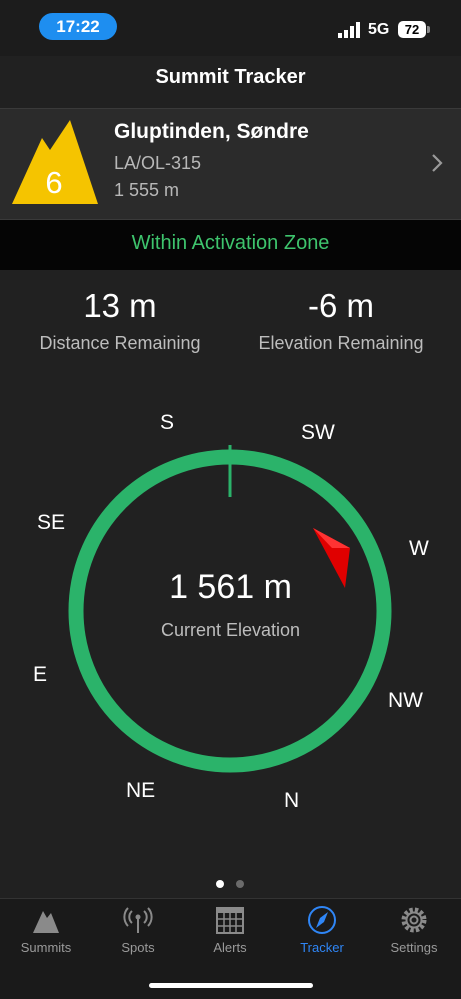 The image size is (461, 999). I want to click on direction-s: S, so click(167, 422).